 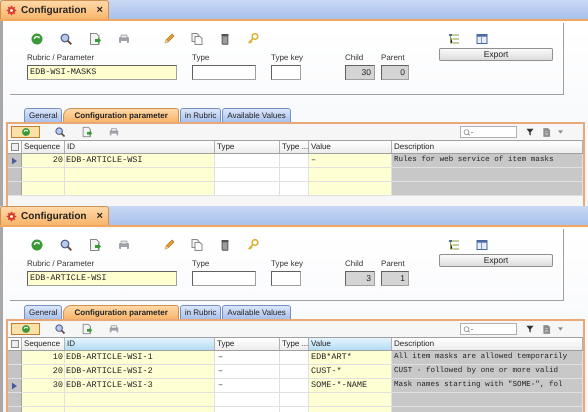 I want to click on input-field: EDB-ARTICLE-WSI, so click(x=102, y=278).